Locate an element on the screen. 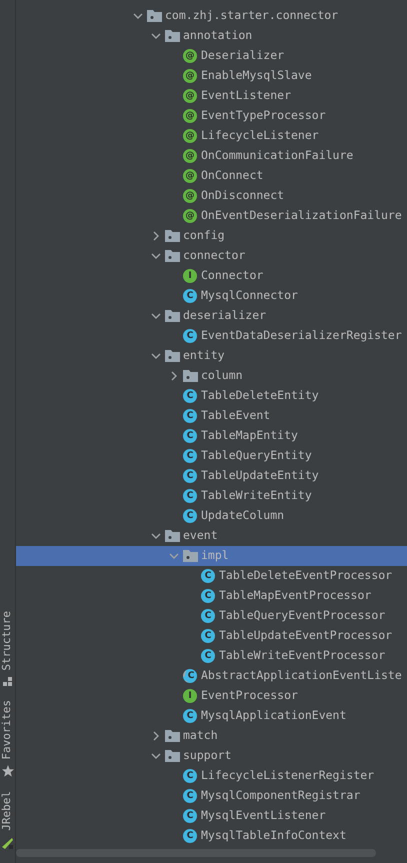 This screenshot has width=407, height=863. tree-item: annotation is located at coordinates (211, 36).